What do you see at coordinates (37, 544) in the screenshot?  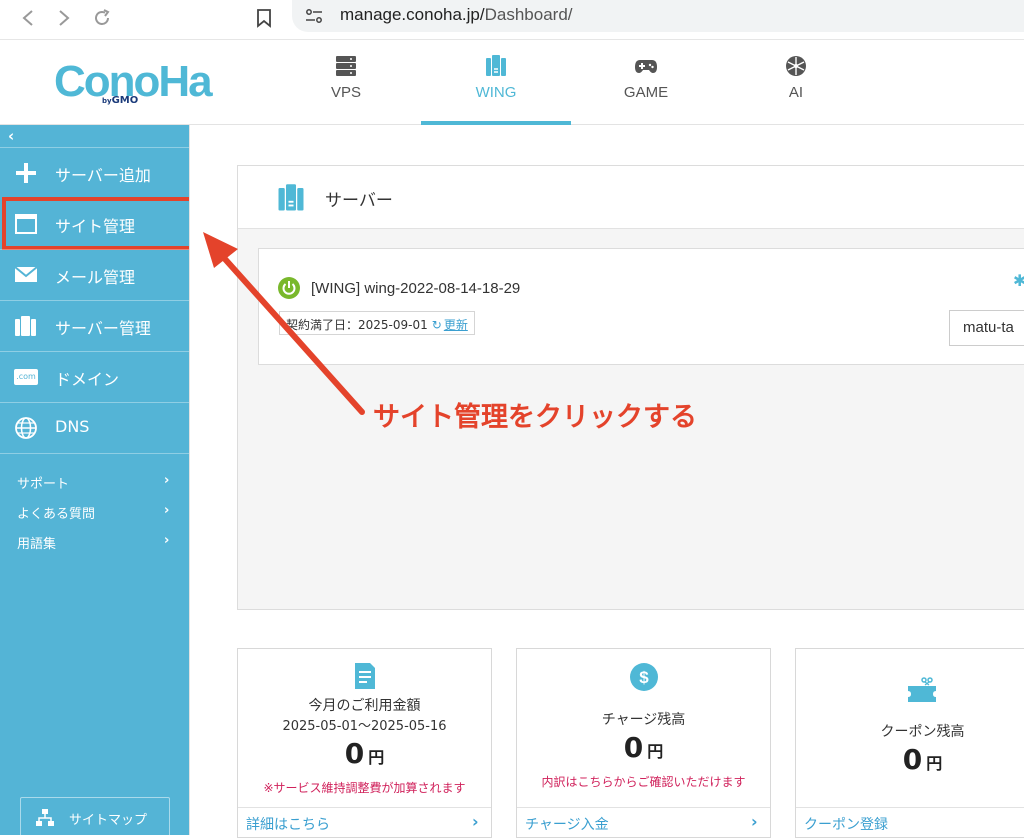 I see `sidebar-link-label: 用語集` at bounding box center [37, 544].